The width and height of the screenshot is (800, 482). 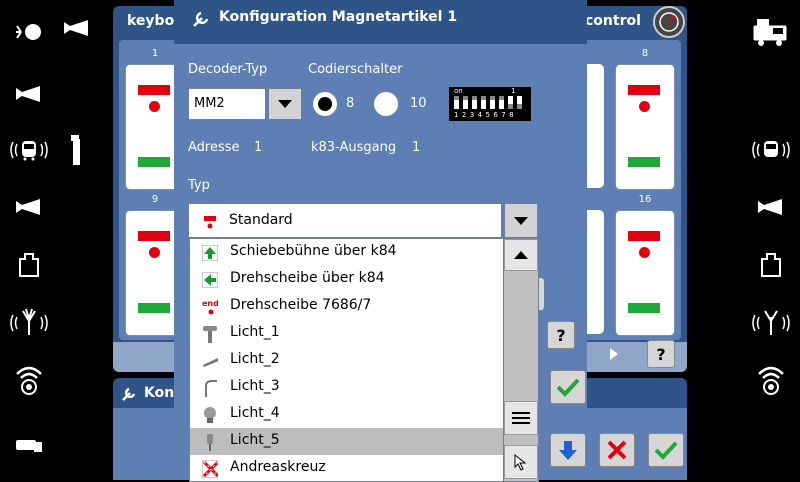 What do you see at coordinates (521, 360) in the screenshot?
I see `list-scrollbar` at bounding box center [521, 360].